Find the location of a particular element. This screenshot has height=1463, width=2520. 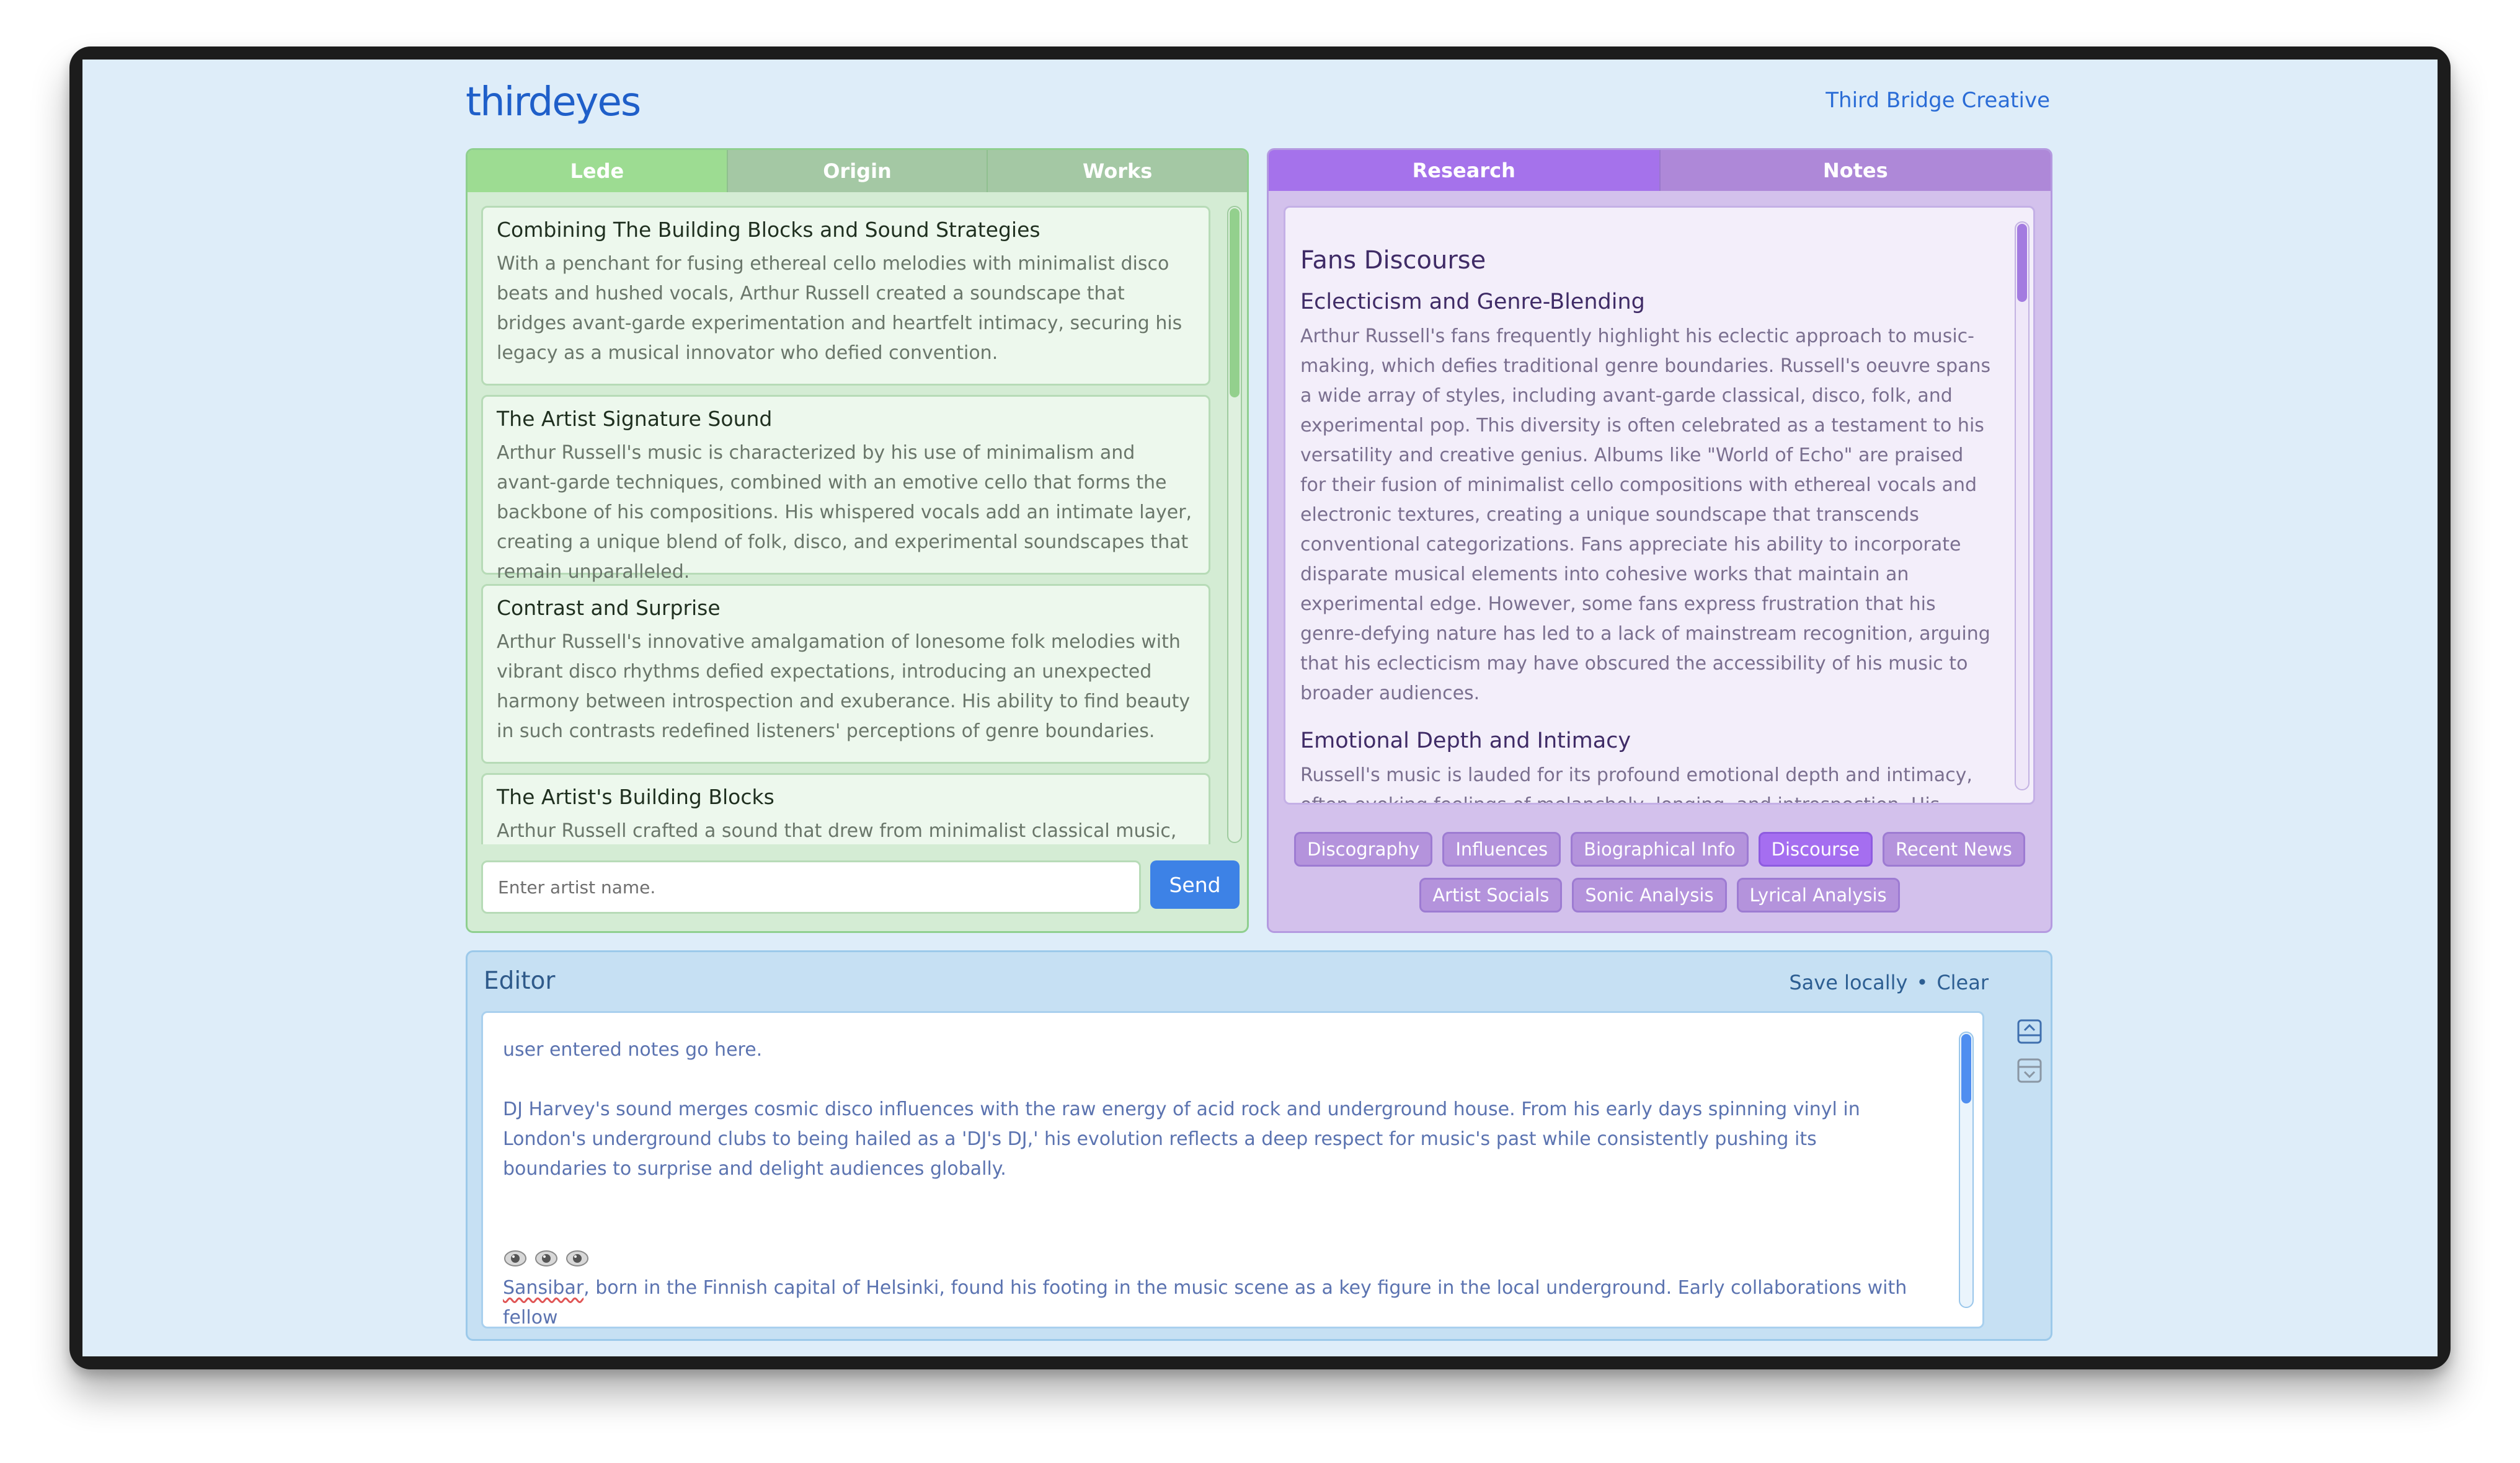

editor-title: Editor is located at coordinates (520, 981).